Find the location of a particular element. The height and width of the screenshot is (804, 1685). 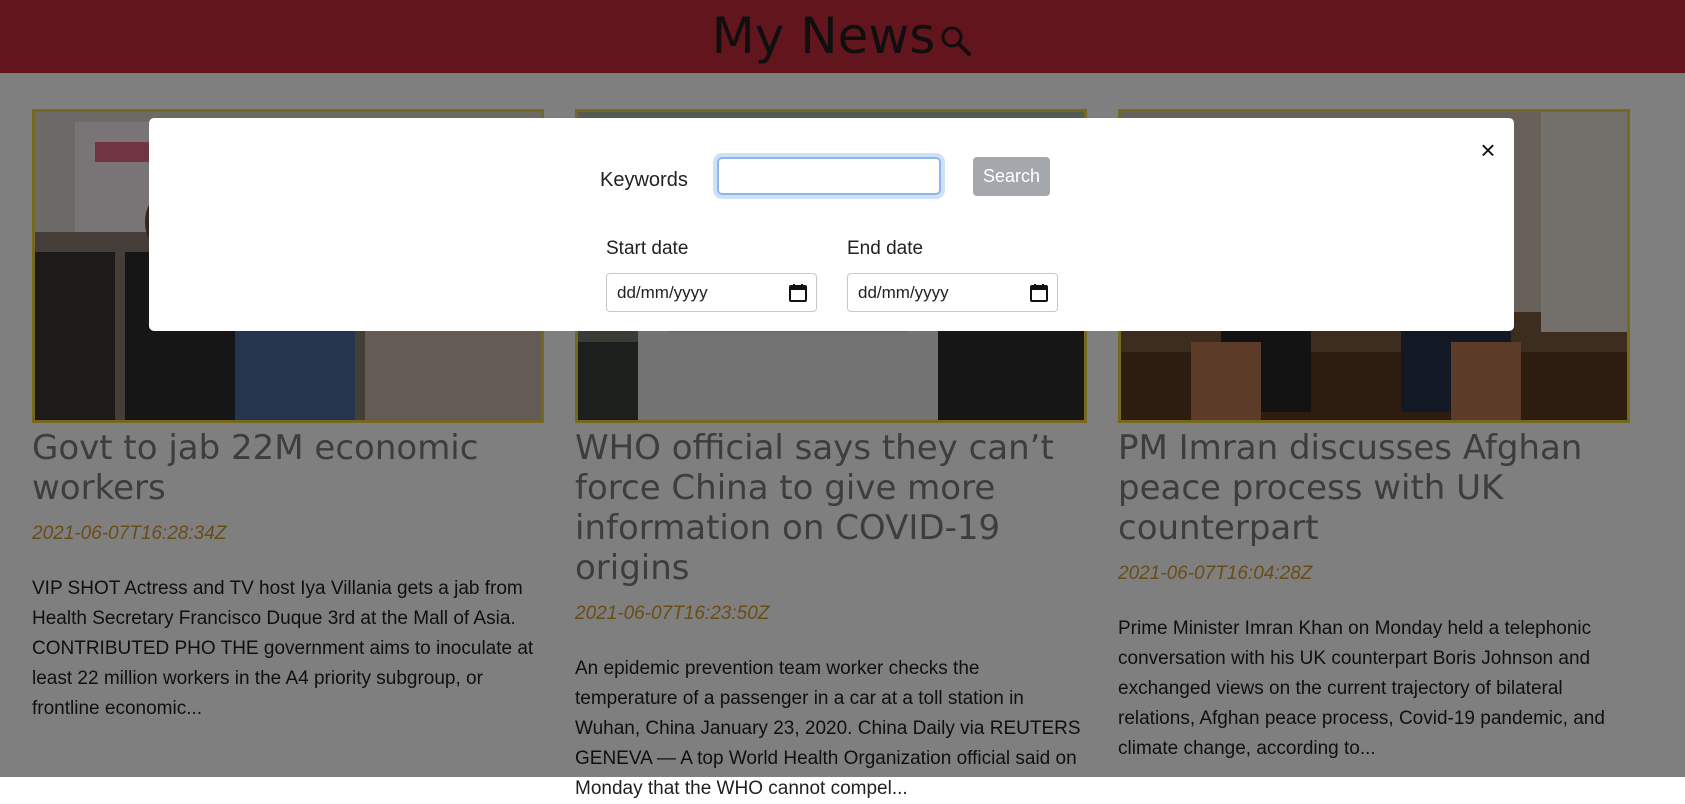

keywords-label: Keywords is located at coordinates (644, 180).